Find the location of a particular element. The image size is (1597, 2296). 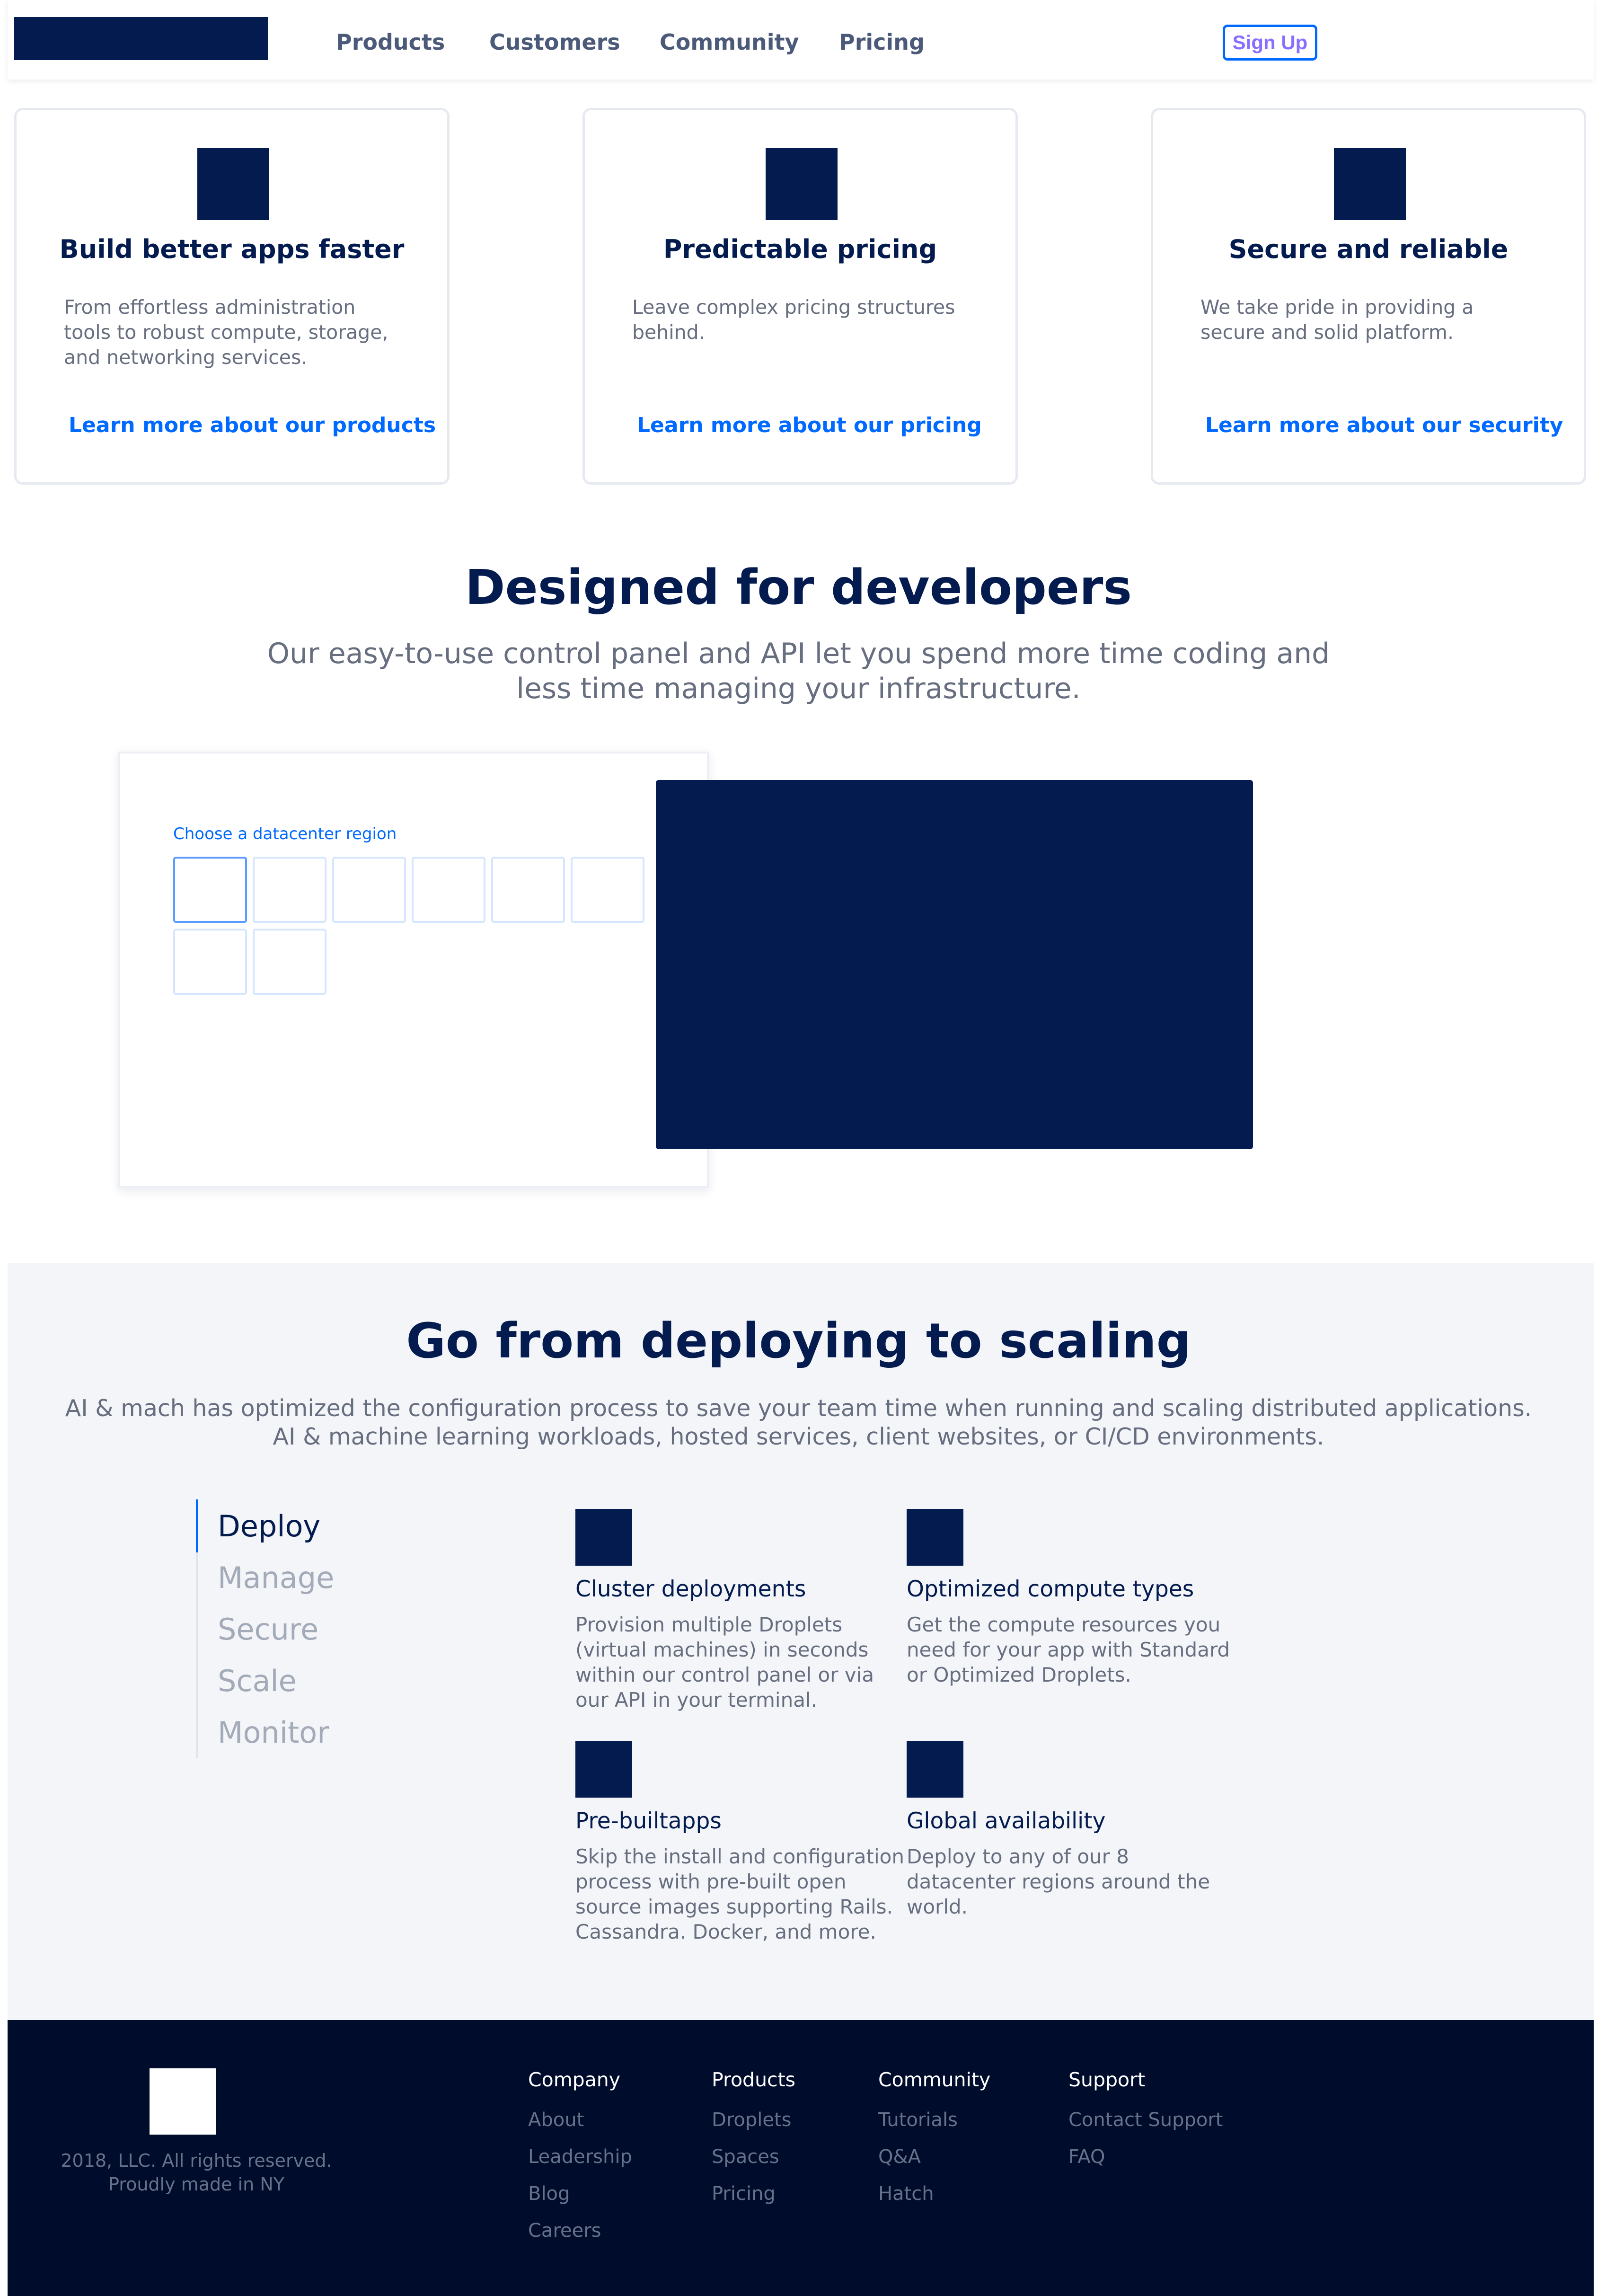

feature-title: Global availability is located at coordinates (1006, 1821).